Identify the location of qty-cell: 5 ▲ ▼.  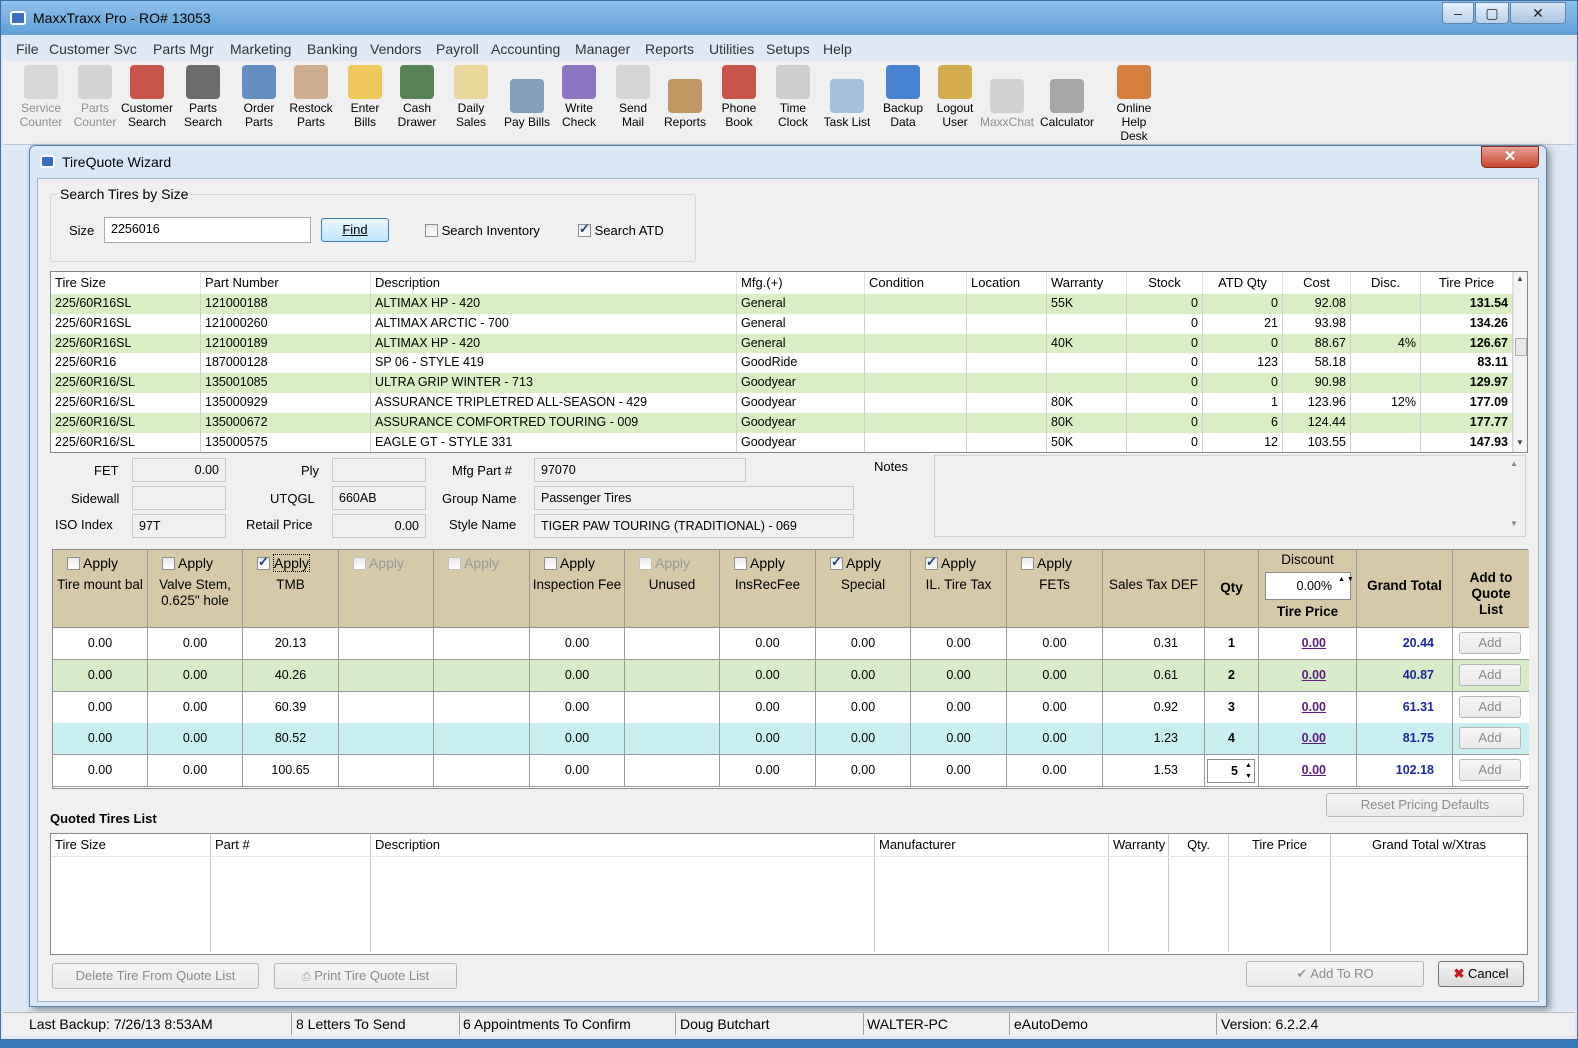
(1232, 771).